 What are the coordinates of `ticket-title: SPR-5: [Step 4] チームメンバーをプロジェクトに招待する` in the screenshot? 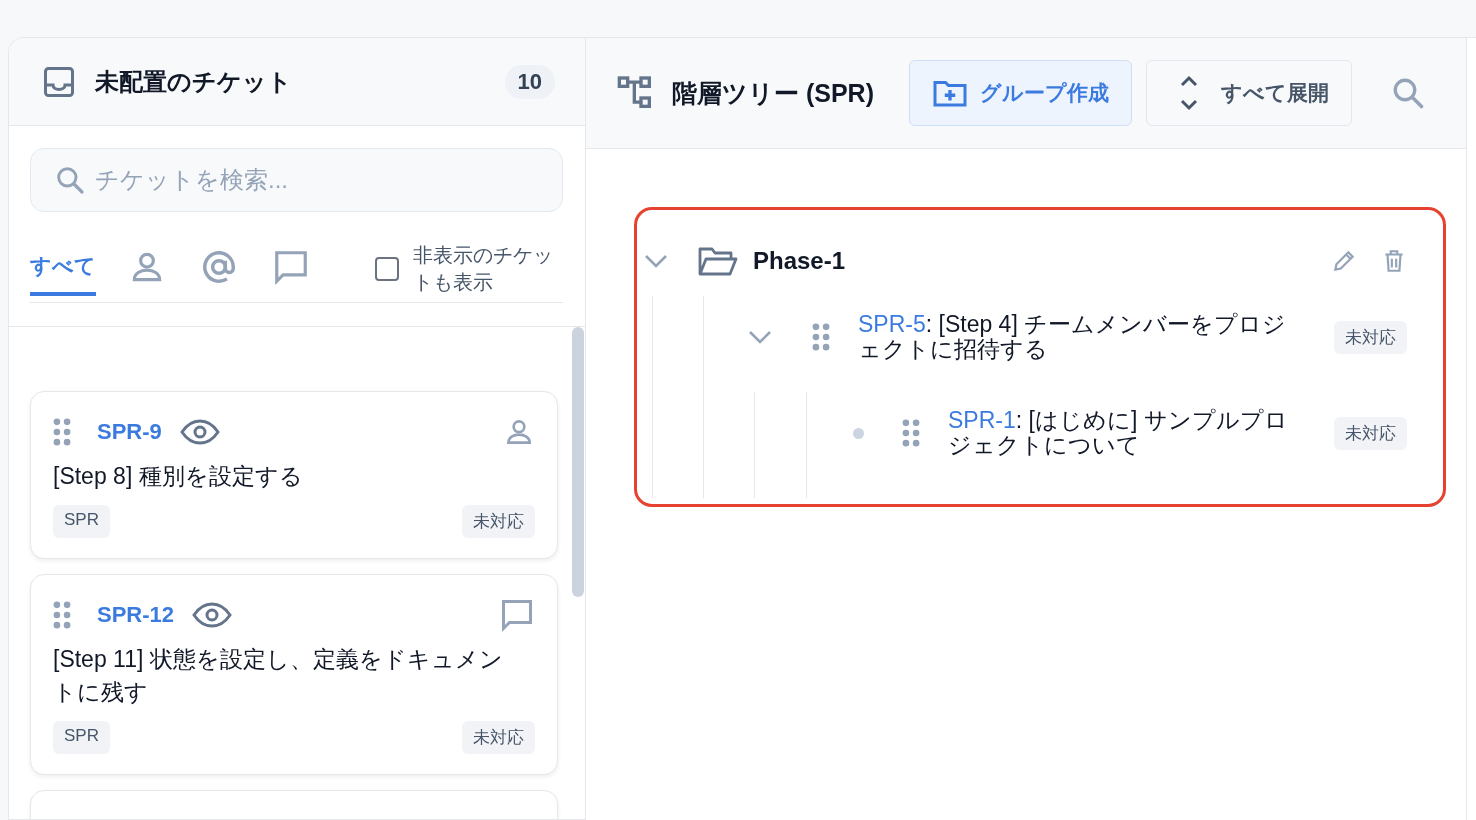 It's located at (1073, 337).